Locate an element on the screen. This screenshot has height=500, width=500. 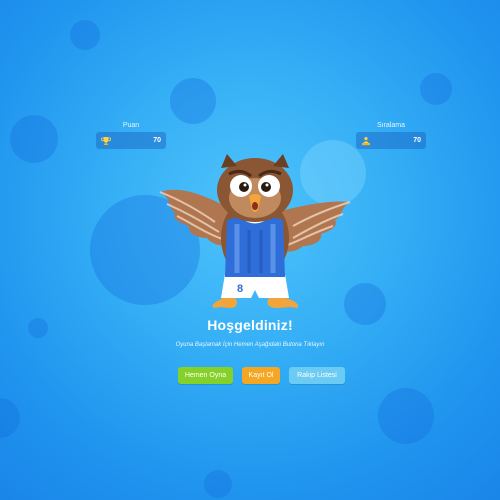
play-now-button: Hemen Oyna is located at coordinates (205, 375).